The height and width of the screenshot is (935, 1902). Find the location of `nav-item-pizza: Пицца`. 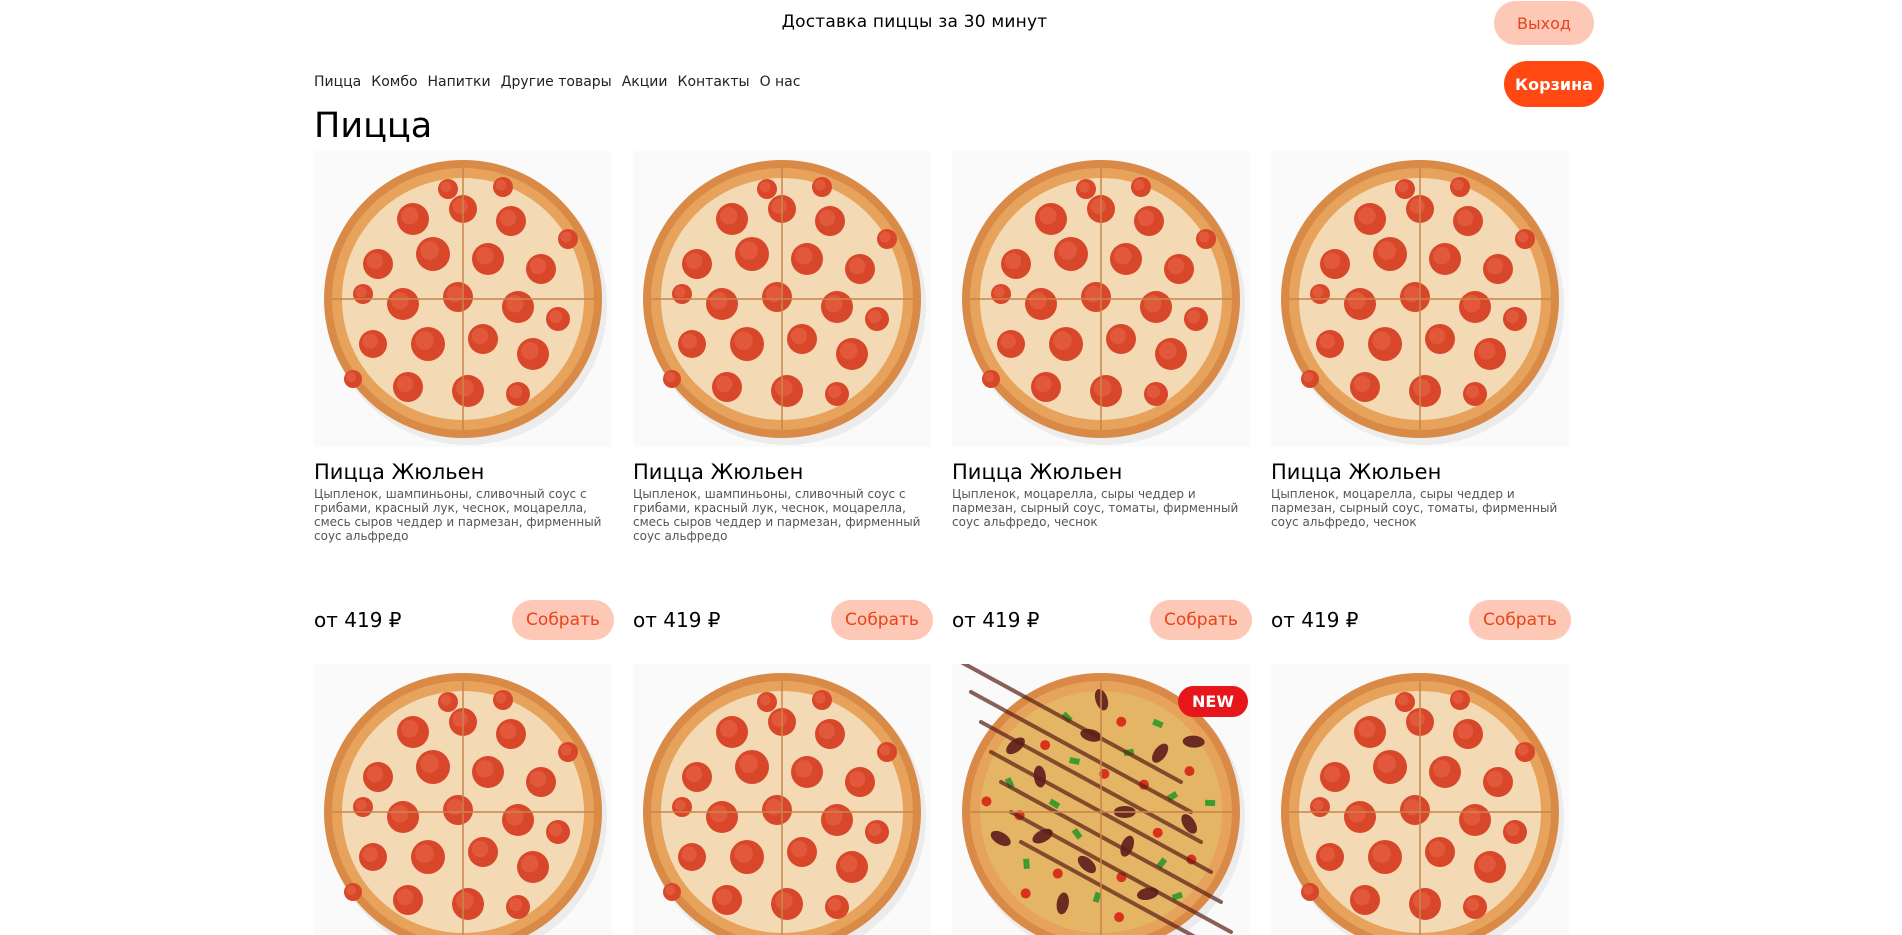

nav-item-pizza: Пицца is located at coordinates (337, 82).